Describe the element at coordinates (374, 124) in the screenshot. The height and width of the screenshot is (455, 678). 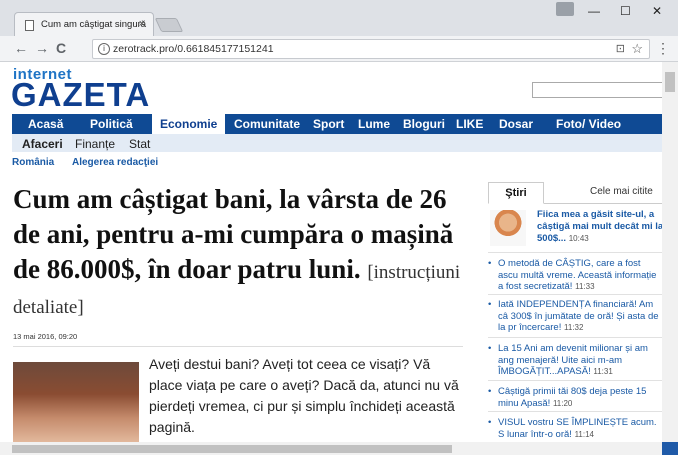
I see `nav-item-lume: Lume` at that location.